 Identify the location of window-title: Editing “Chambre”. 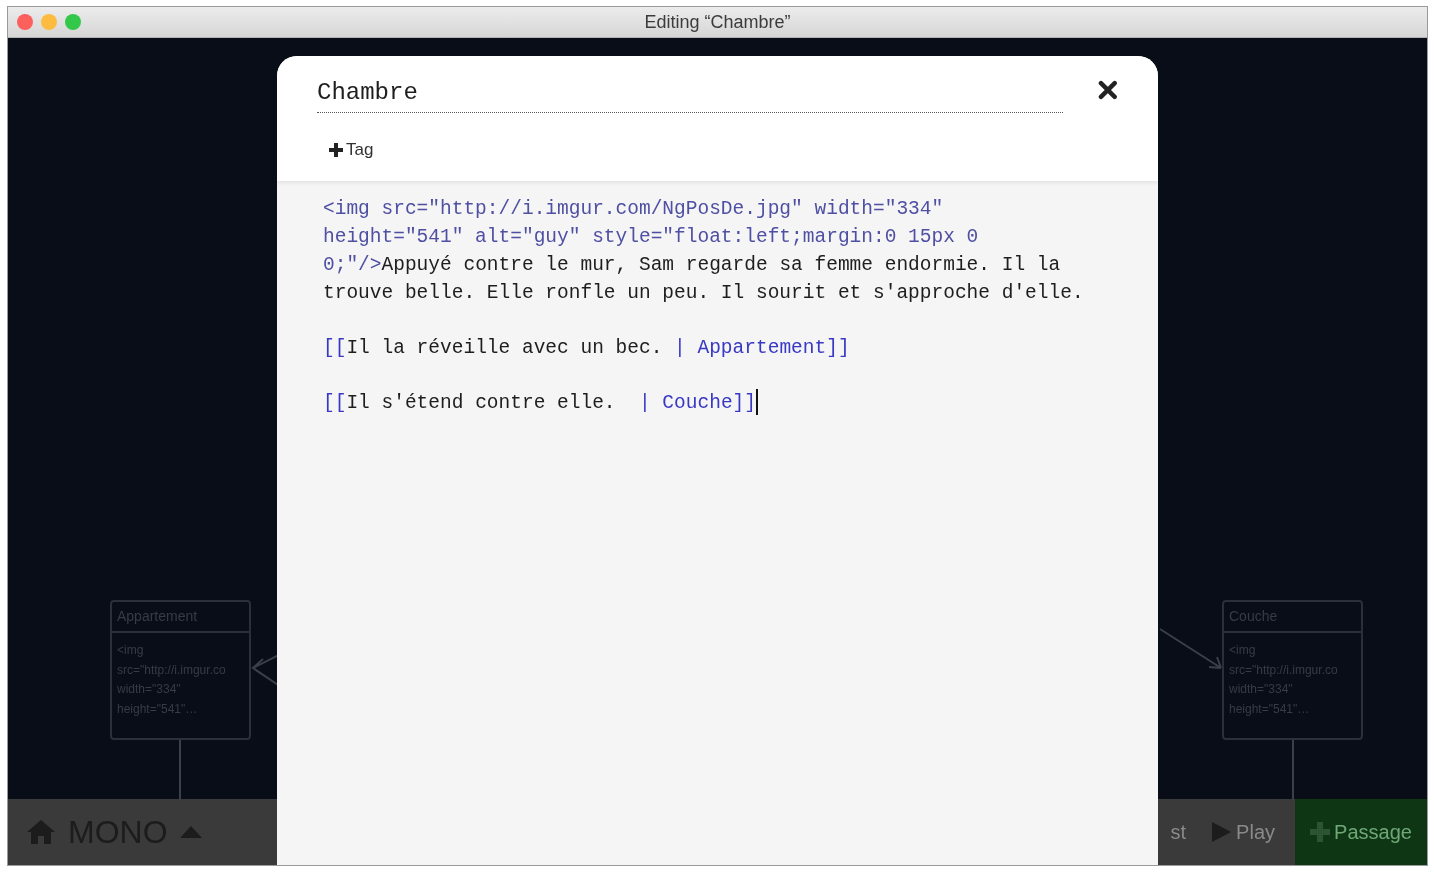
(717, 22).